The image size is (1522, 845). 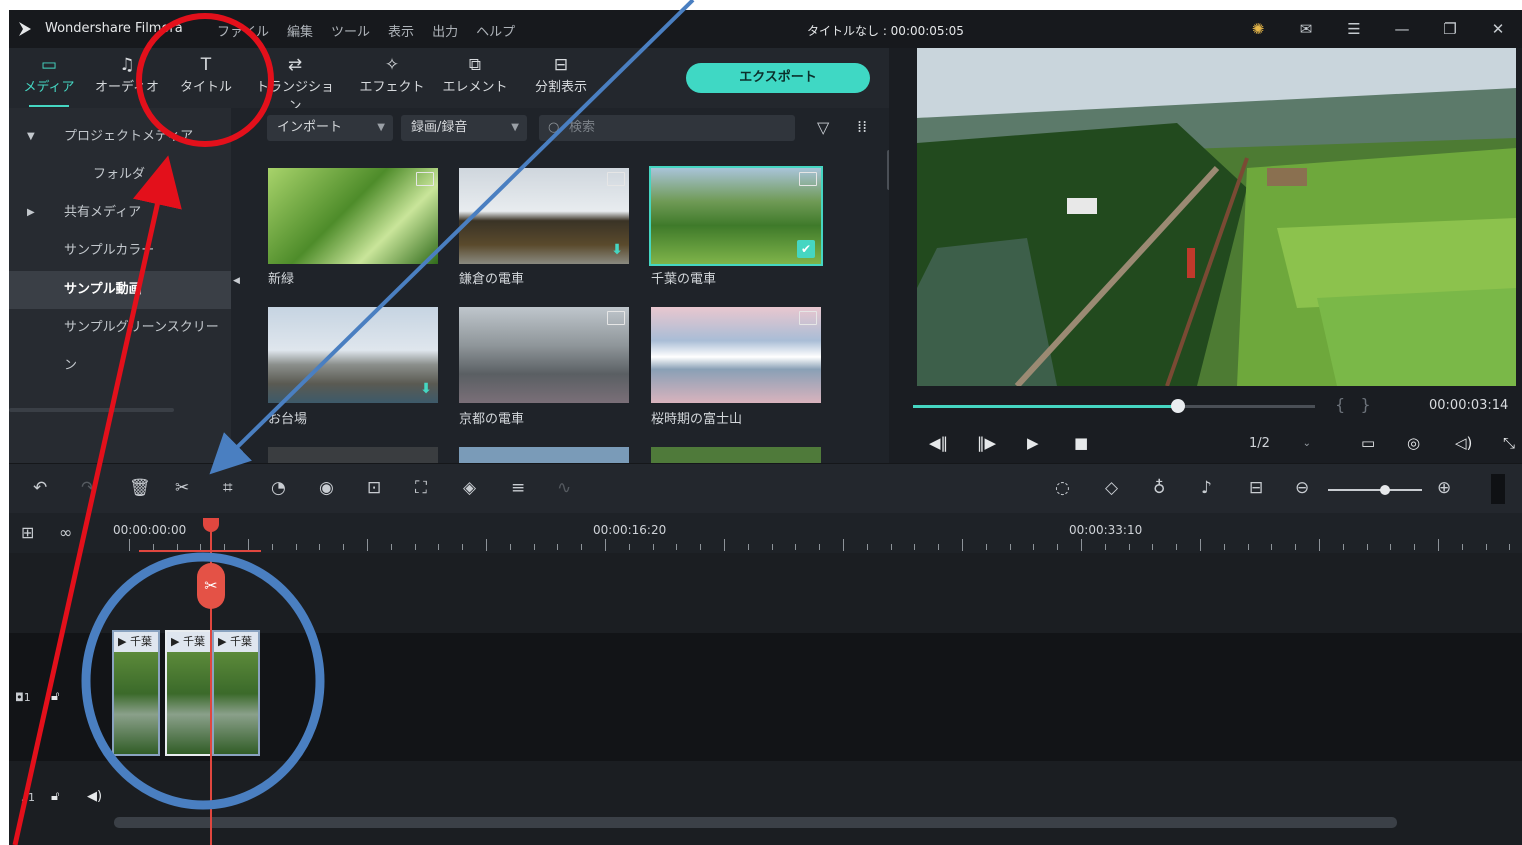 I want to click on tab-split-screen: ⊟ 分割表示, so click(x=561, y=74).